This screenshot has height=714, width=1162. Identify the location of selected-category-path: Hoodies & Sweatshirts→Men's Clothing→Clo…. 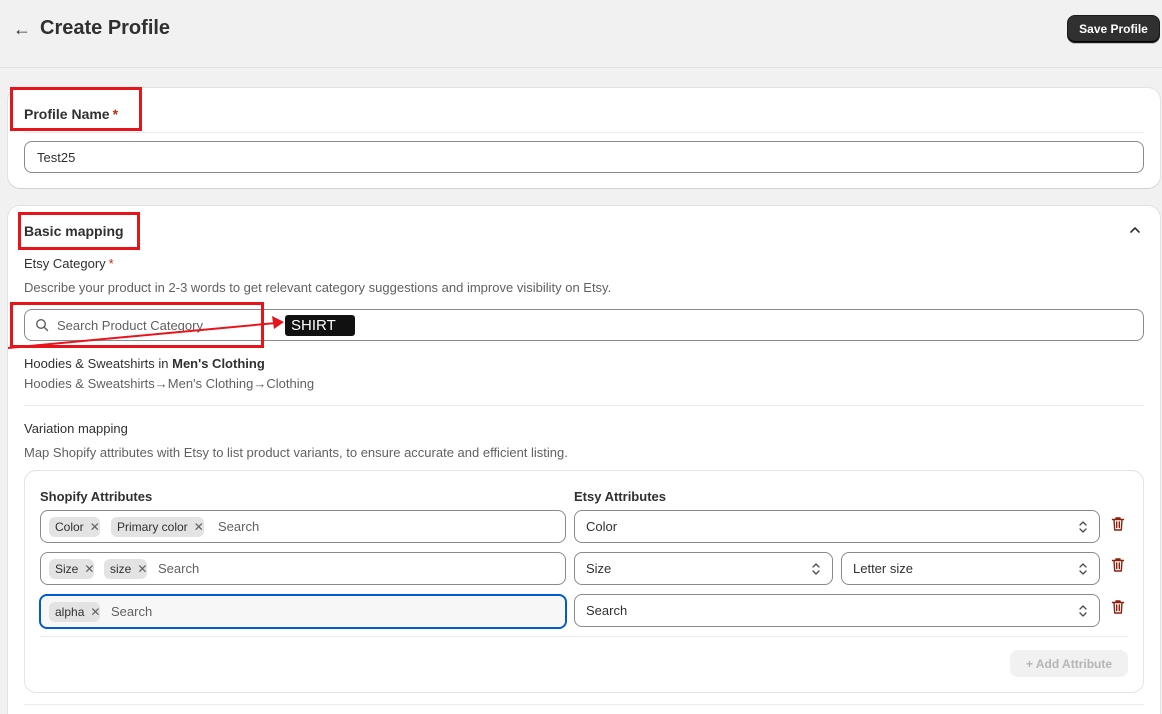
(169, 383).